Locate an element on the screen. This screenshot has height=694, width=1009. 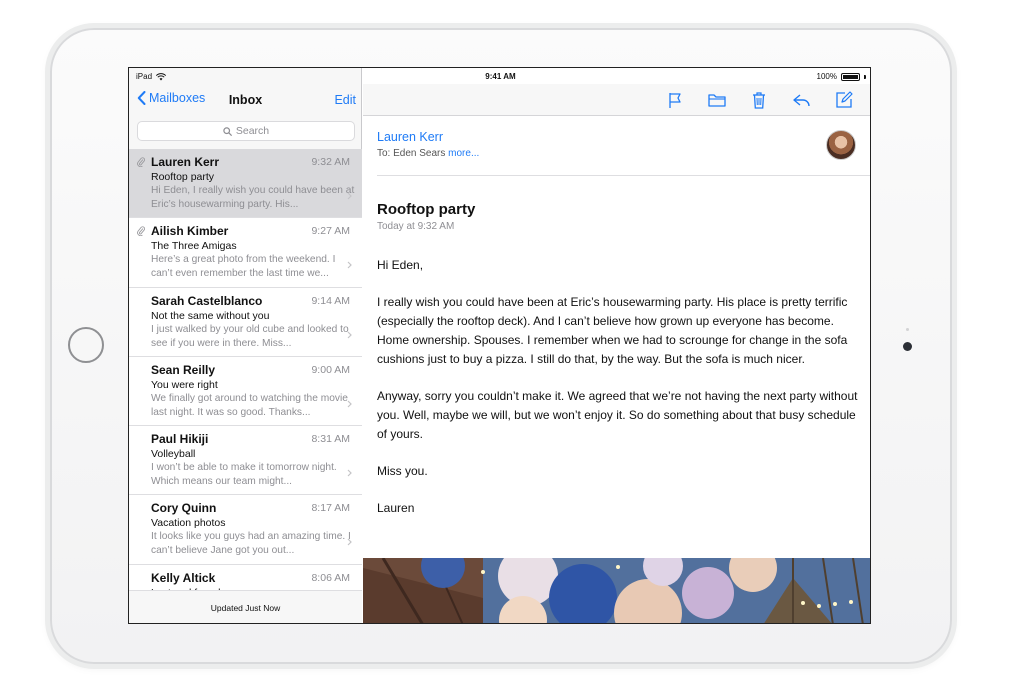
message-date: Today at 9:32 AM is located at coordinates (416, 226).